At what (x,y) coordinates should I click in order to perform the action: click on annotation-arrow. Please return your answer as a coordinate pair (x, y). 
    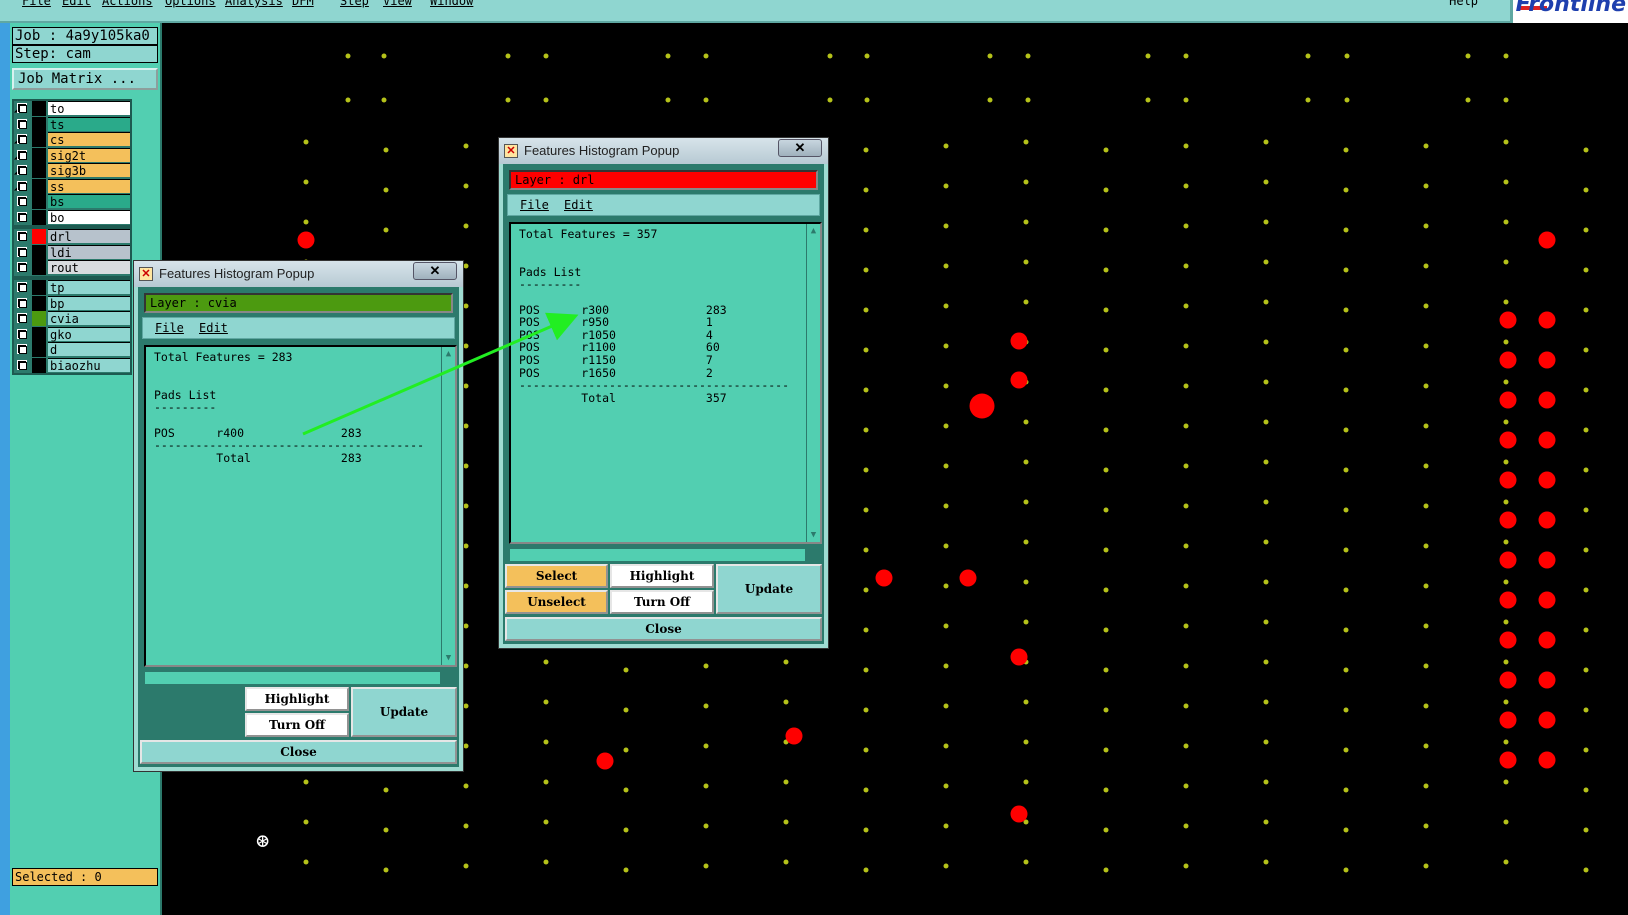
    Looking at the image, I should click on (440, 374).